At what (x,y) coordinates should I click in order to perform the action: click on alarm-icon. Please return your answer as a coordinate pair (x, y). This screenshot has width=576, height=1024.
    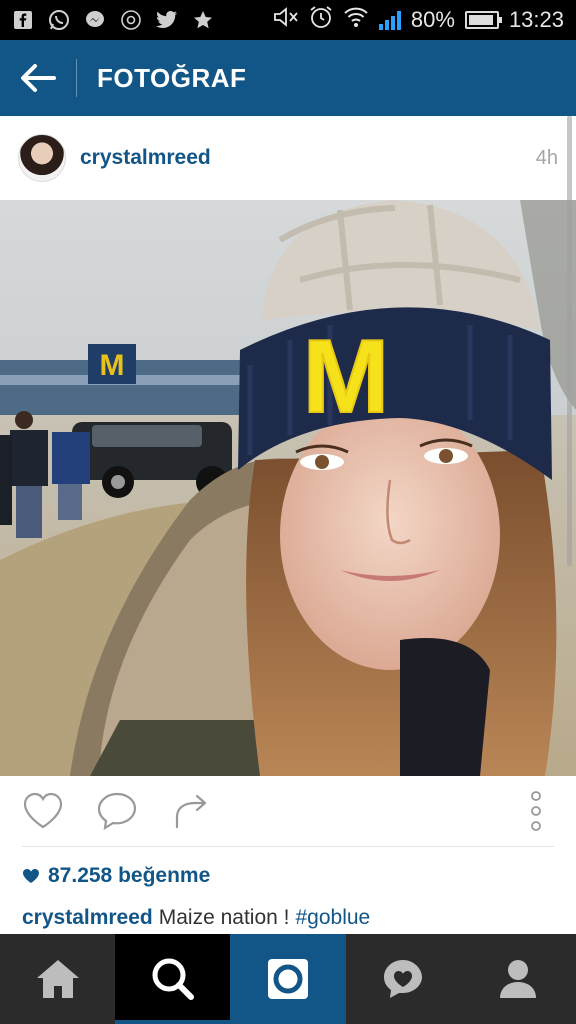
    Looking at the image, I should click on (321, 20).